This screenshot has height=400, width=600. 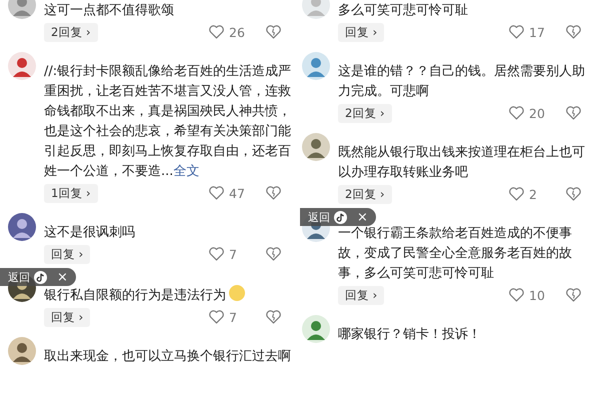 What do you see at coordinates (410, 335) in the screenshot?
I see `comment-text: 哪家银行？销卡！投诉！` at bounding box center [410, 335].